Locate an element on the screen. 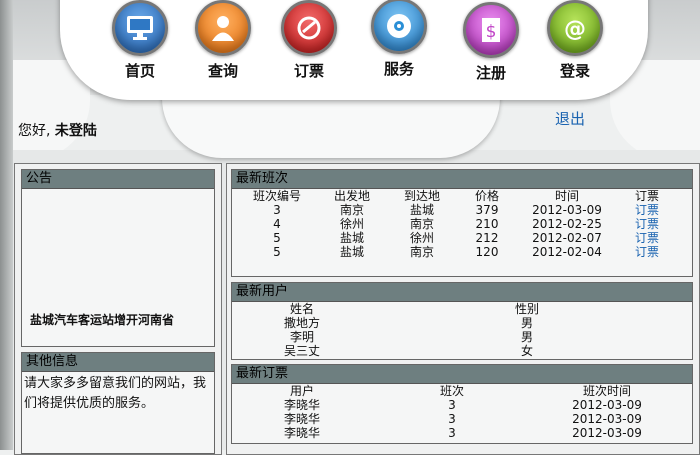 Image resolution: width=700 pixels, height=455 pixels. table-row: 4 徐州 南京 210 2012-02-25 订票 is located at coordinates (462, 224).